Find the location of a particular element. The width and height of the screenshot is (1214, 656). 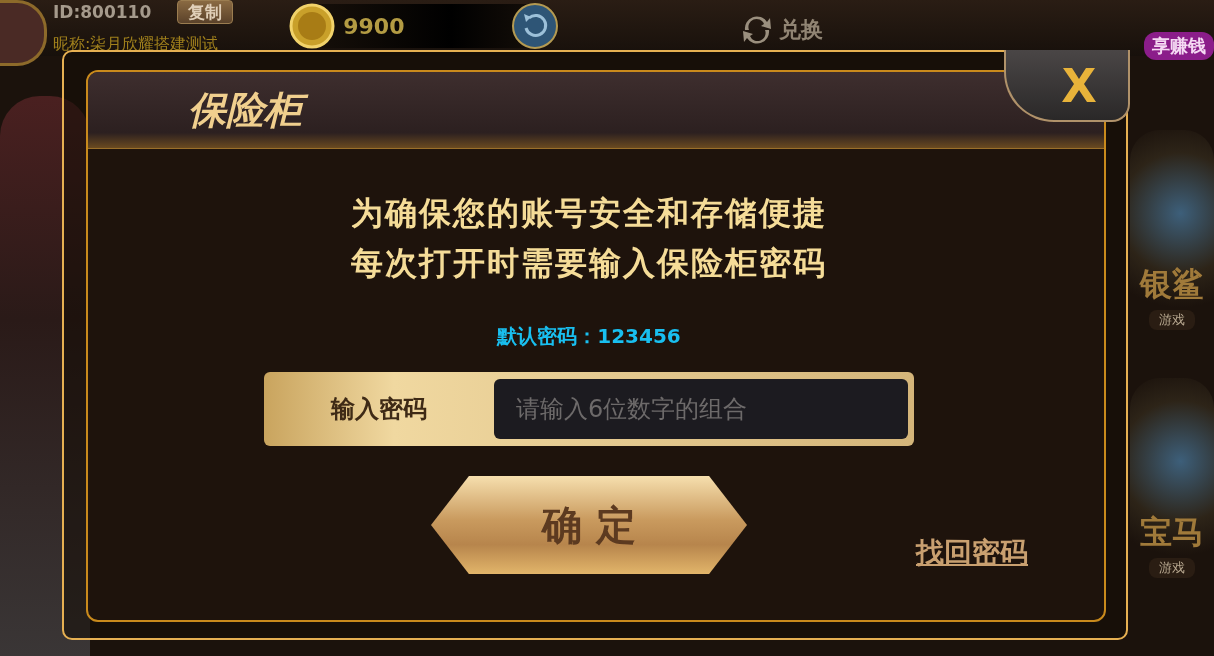

message-line: 每次打开时需要输入保险柜密码 is located at coordinates (589, 263).